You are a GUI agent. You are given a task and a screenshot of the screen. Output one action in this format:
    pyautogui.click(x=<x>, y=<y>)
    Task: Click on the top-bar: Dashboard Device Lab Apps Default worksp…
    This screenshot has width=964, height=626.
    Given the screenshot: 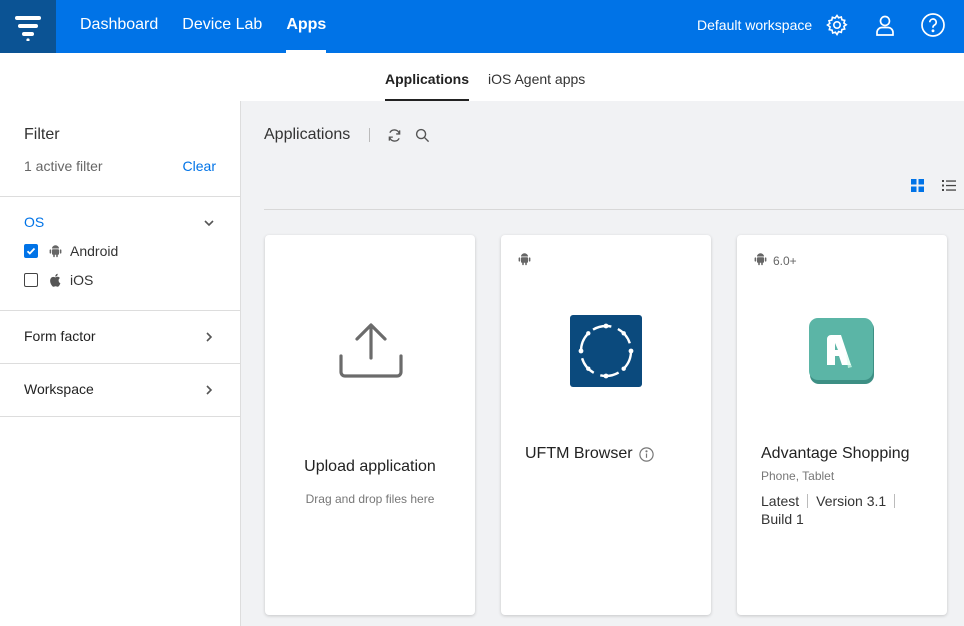 What is the action you would take?
    pyautogui.click(x=482, y=26)
    